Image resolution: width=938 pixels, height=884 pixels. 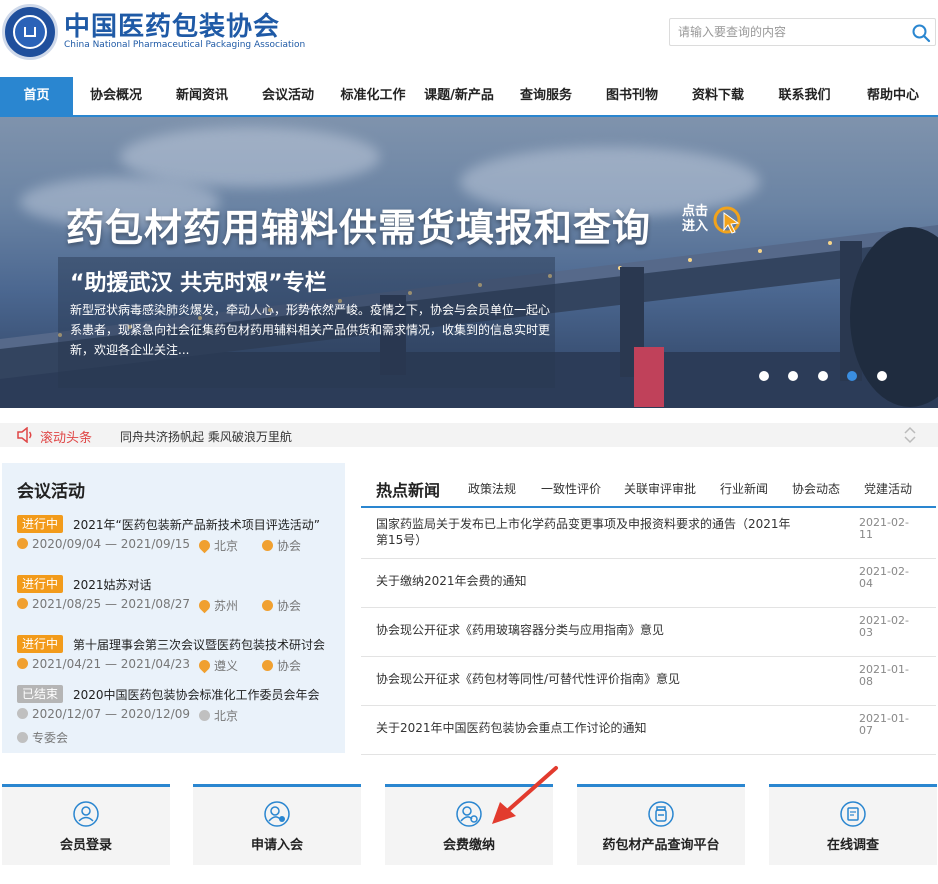 I want to click on news-date: 2021-02-11, so click(x=884, y=528).